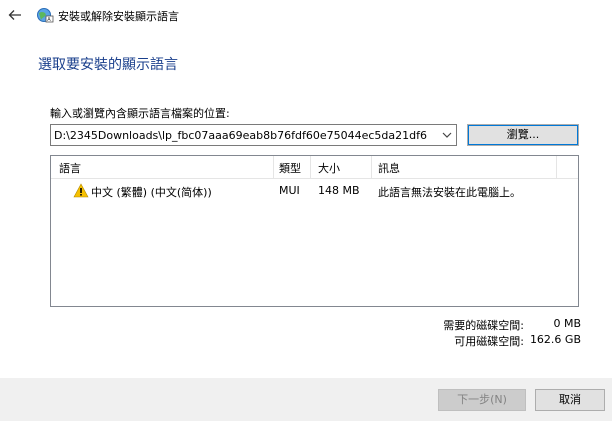 Image resolution: width=612 pixels, height=421 pixels. Describe the element at coordinates (339, 190) in the screenshot. I see `row-size: 148 MB` at that location.